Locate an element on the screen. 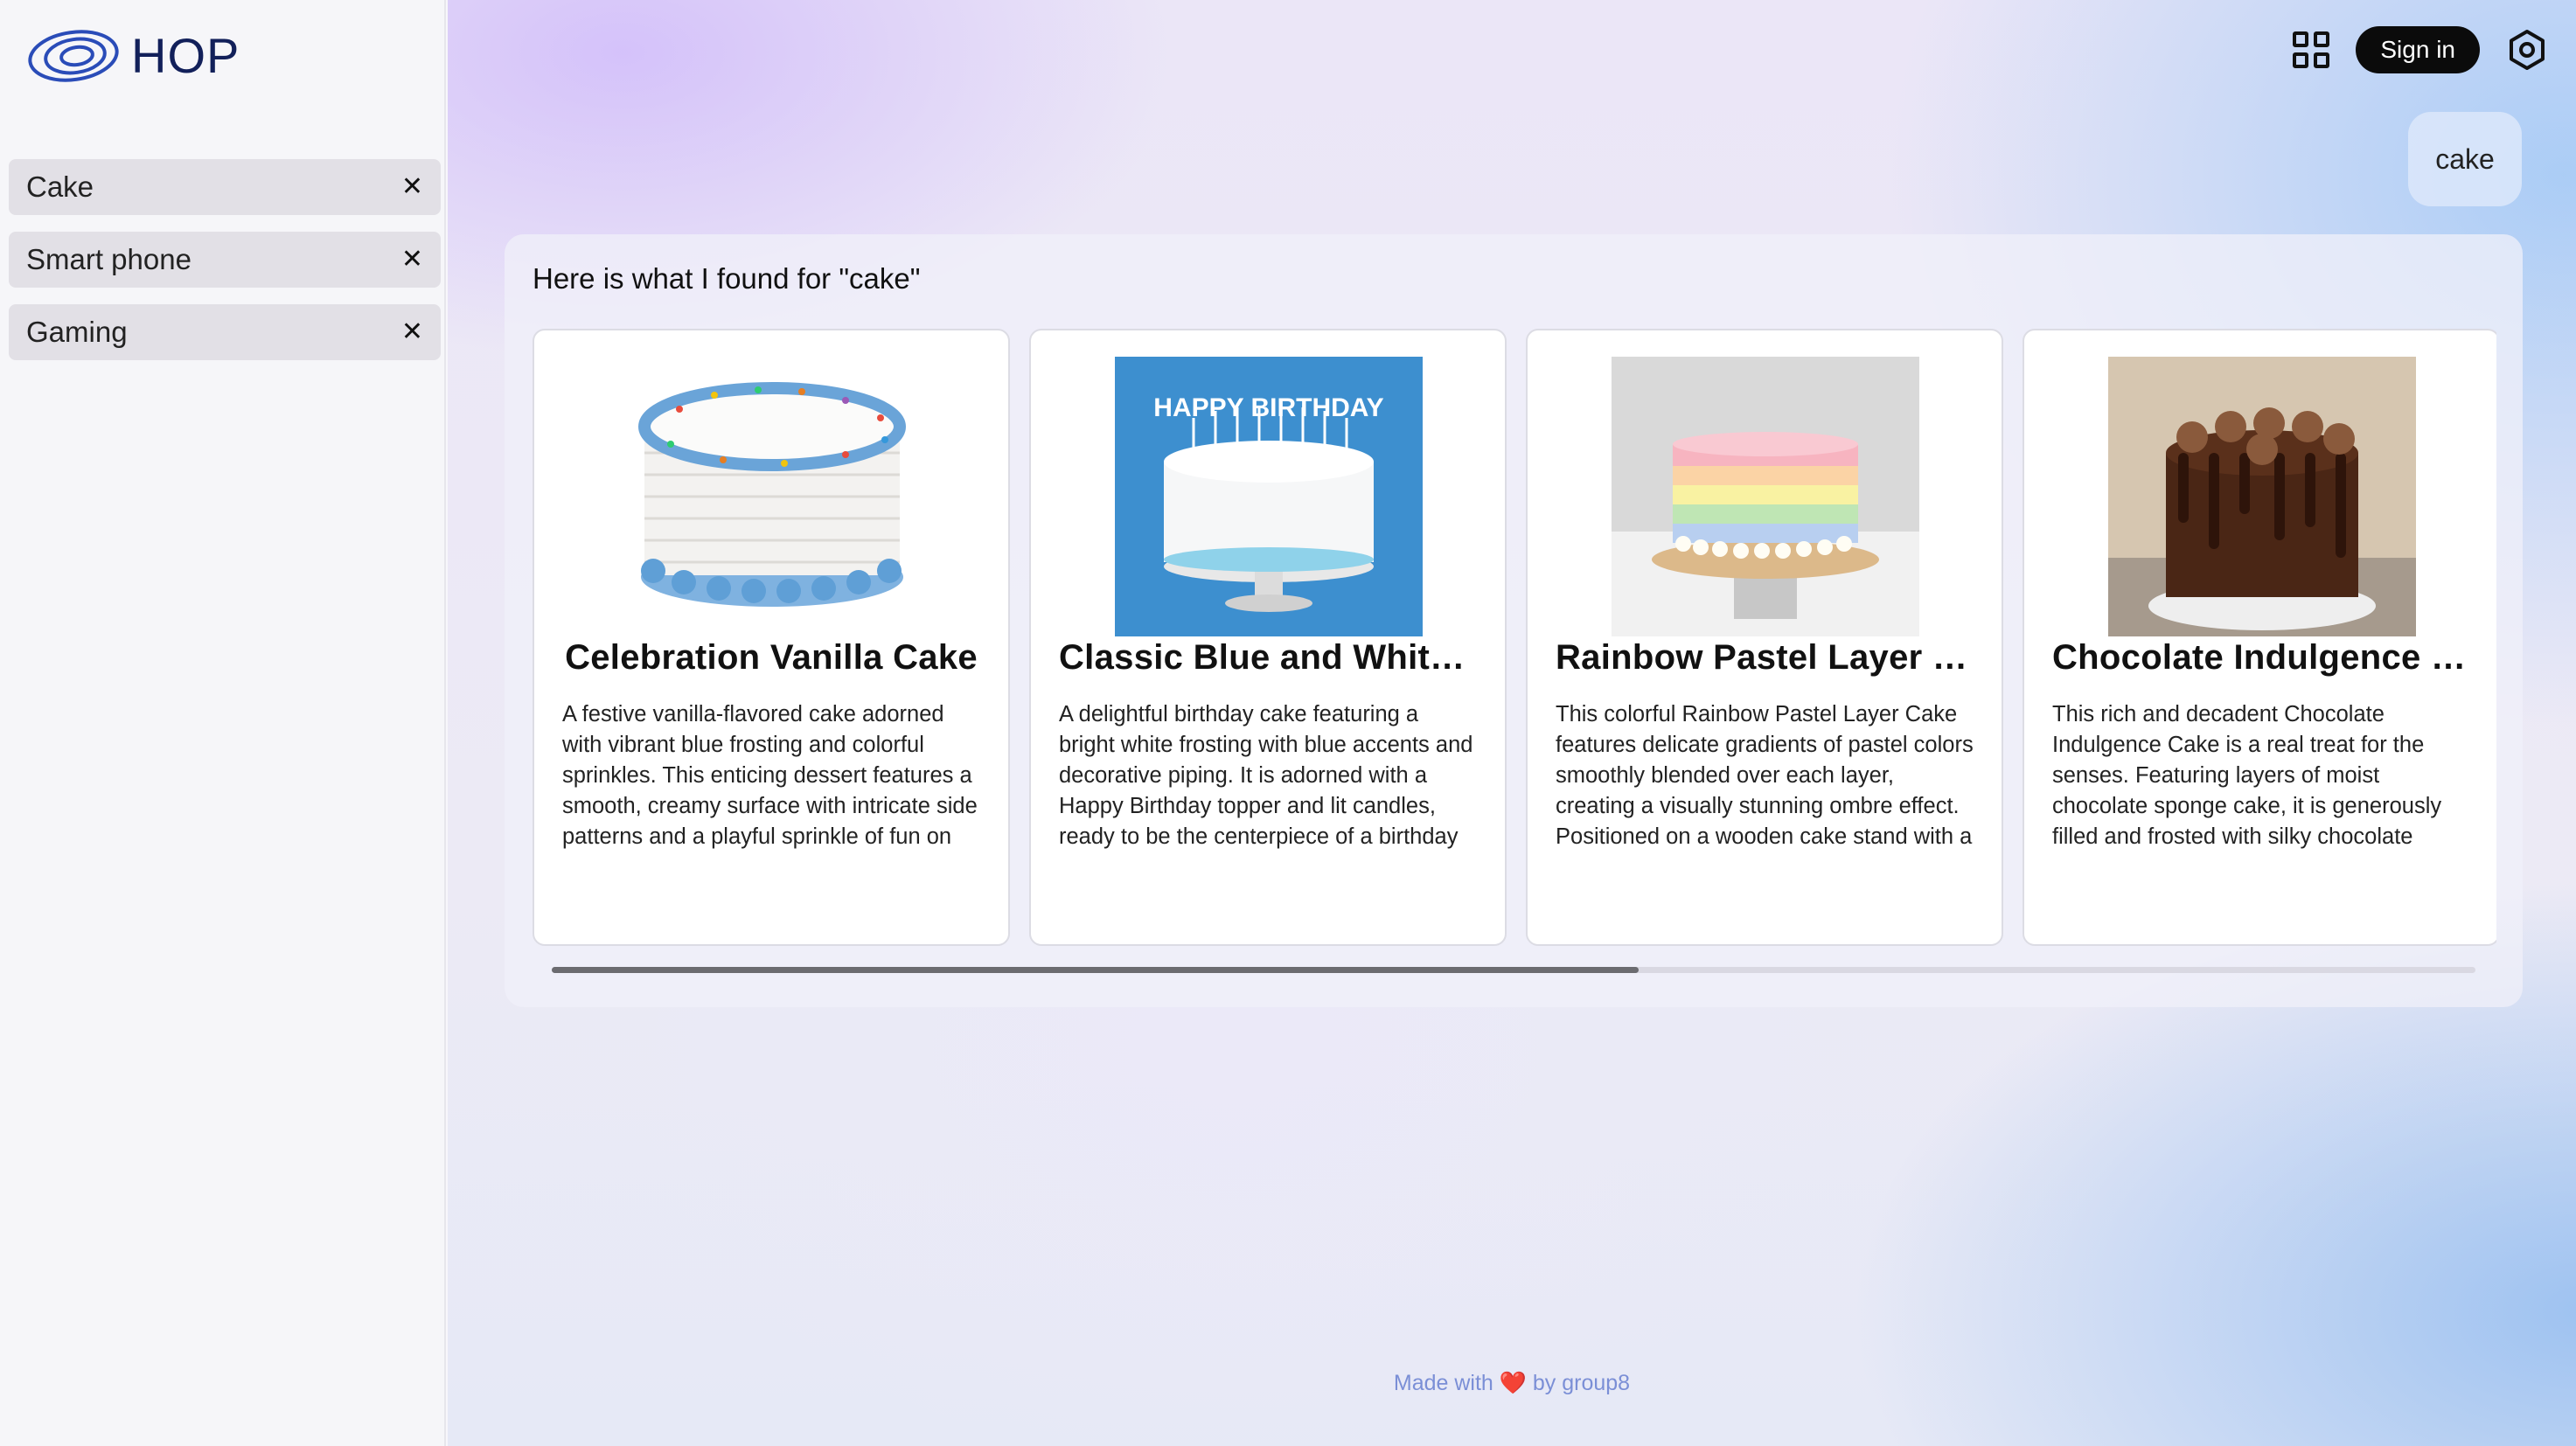 Image resolution: width=2576 pixels, height=1446 pixels. history-item-cake: Cake ✕ is located at coordinates (225, 187).